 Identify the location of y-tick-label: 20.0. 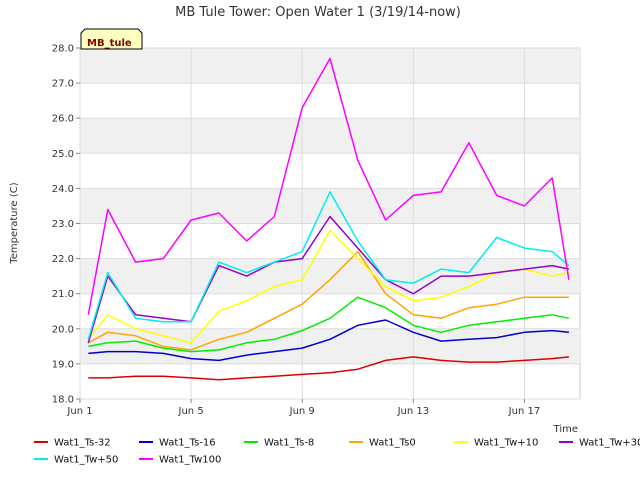
(63, 329).